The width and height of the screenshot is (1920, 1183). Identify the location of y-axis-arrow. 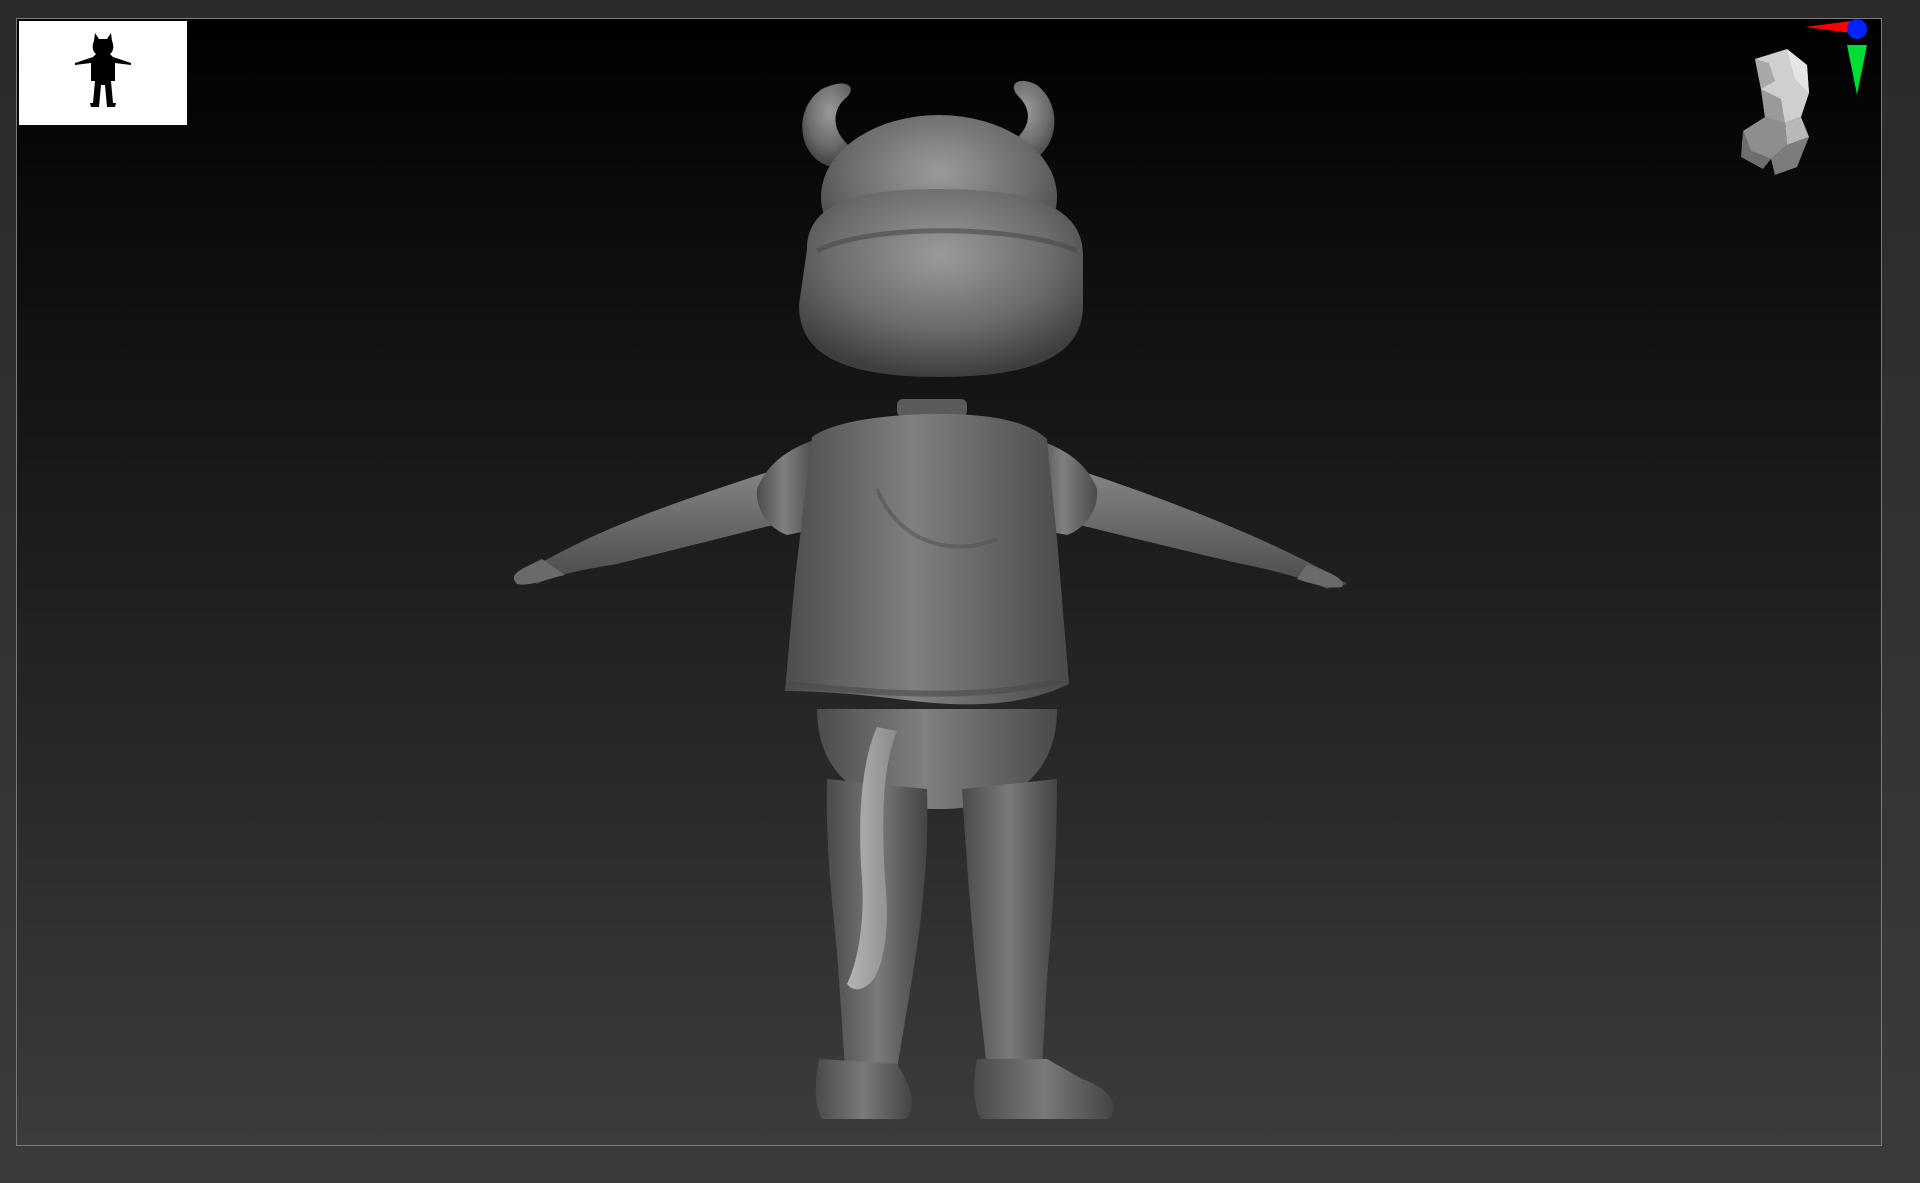
(1857, 70).